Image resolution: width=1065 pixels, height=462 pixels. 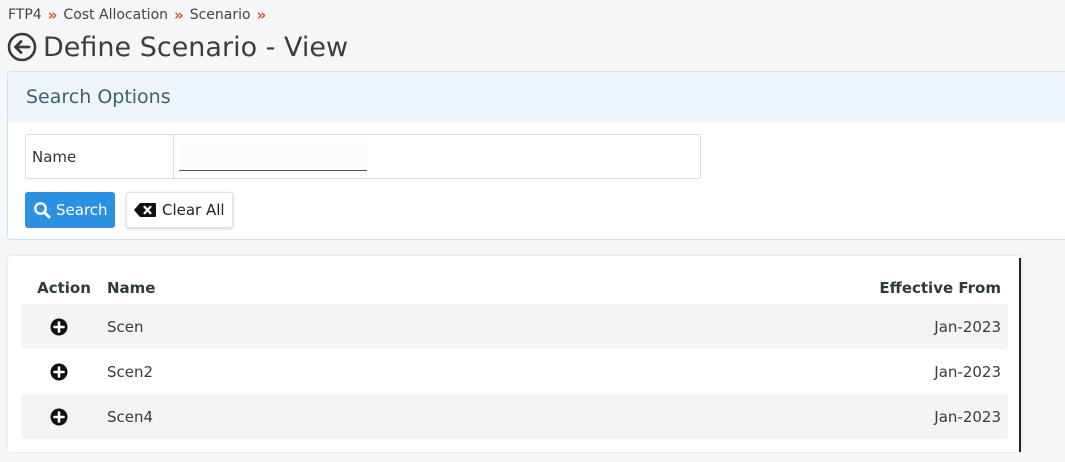 What do you see at coordinates (536, 97) in the screenshot?
I see `search-options-header: Search Options` at bounding box center [536, 97].